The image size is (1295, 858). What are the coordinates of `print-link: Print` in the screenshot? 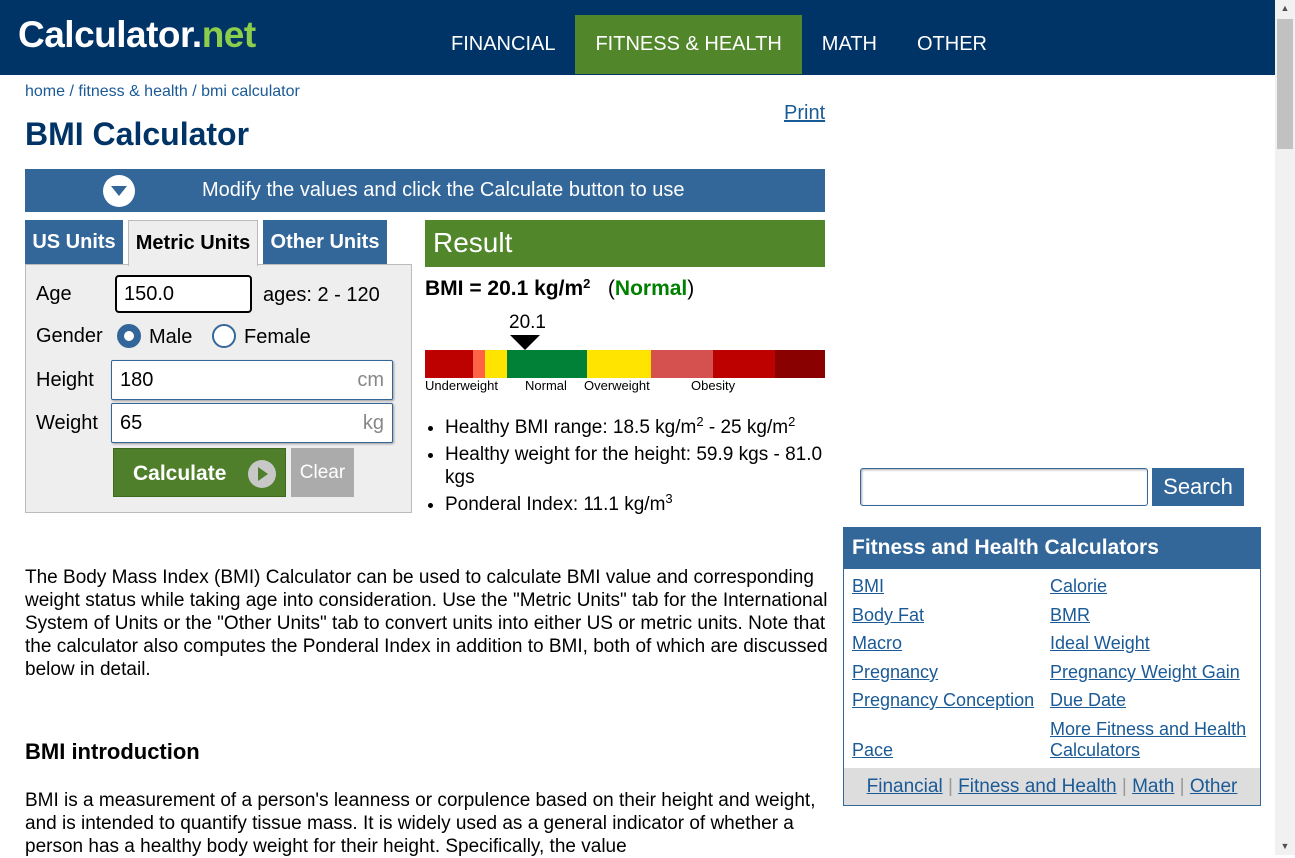 It's located at (804, 113).